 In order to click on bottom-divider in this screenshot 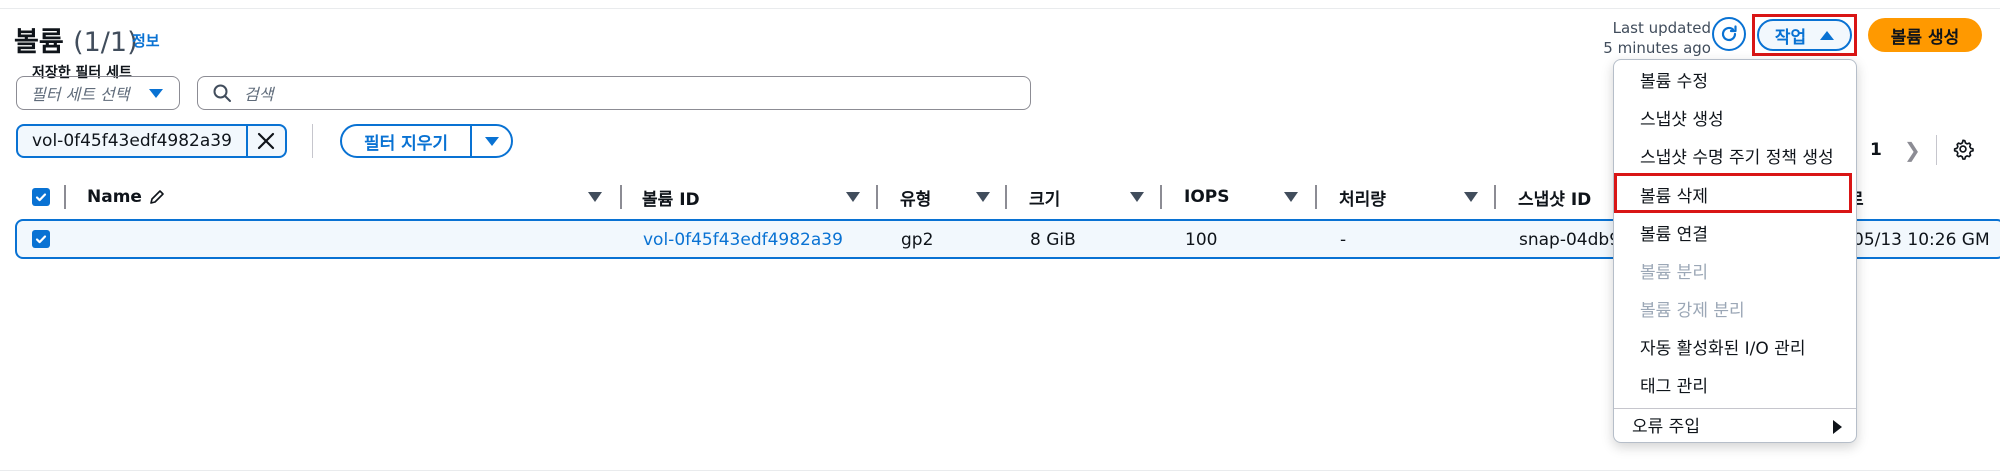, I will do `click(1000, 470)`.